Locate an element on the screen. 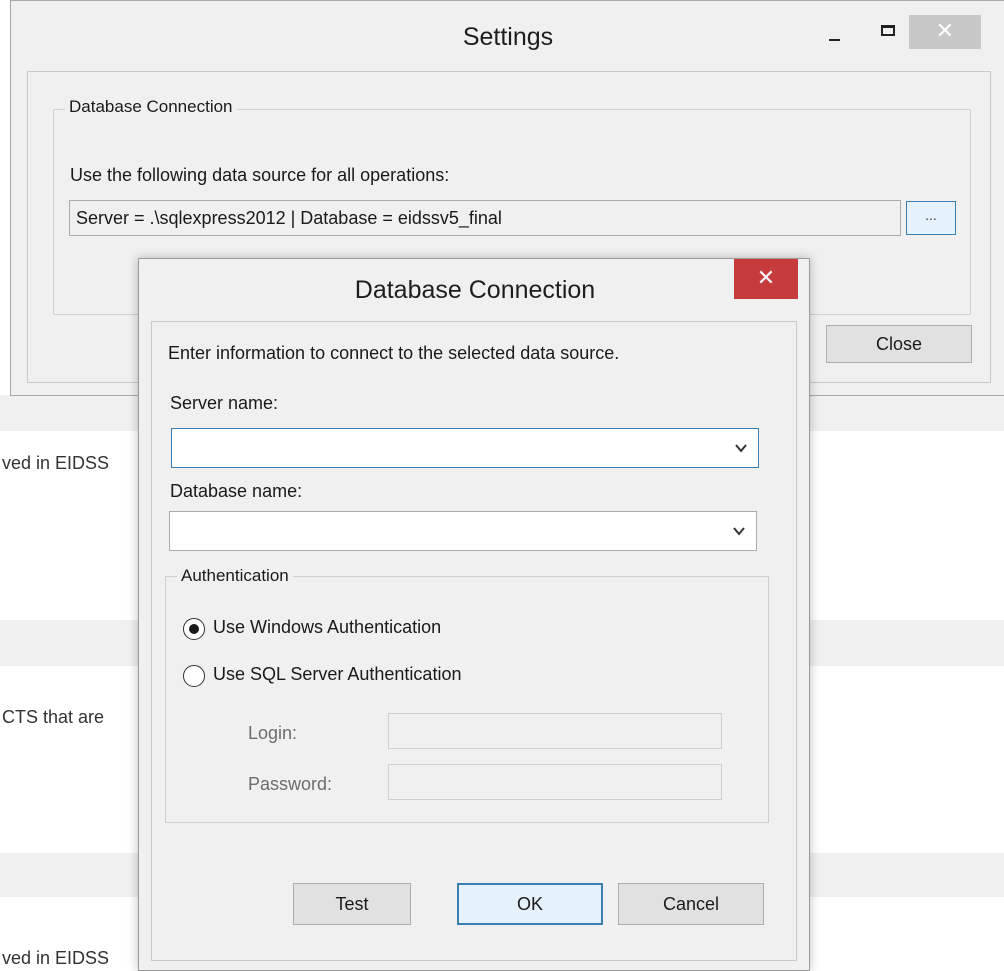 The height and width of the screenshot is (971, 1004). password-label: Password: is located at coordinates (290, 784).